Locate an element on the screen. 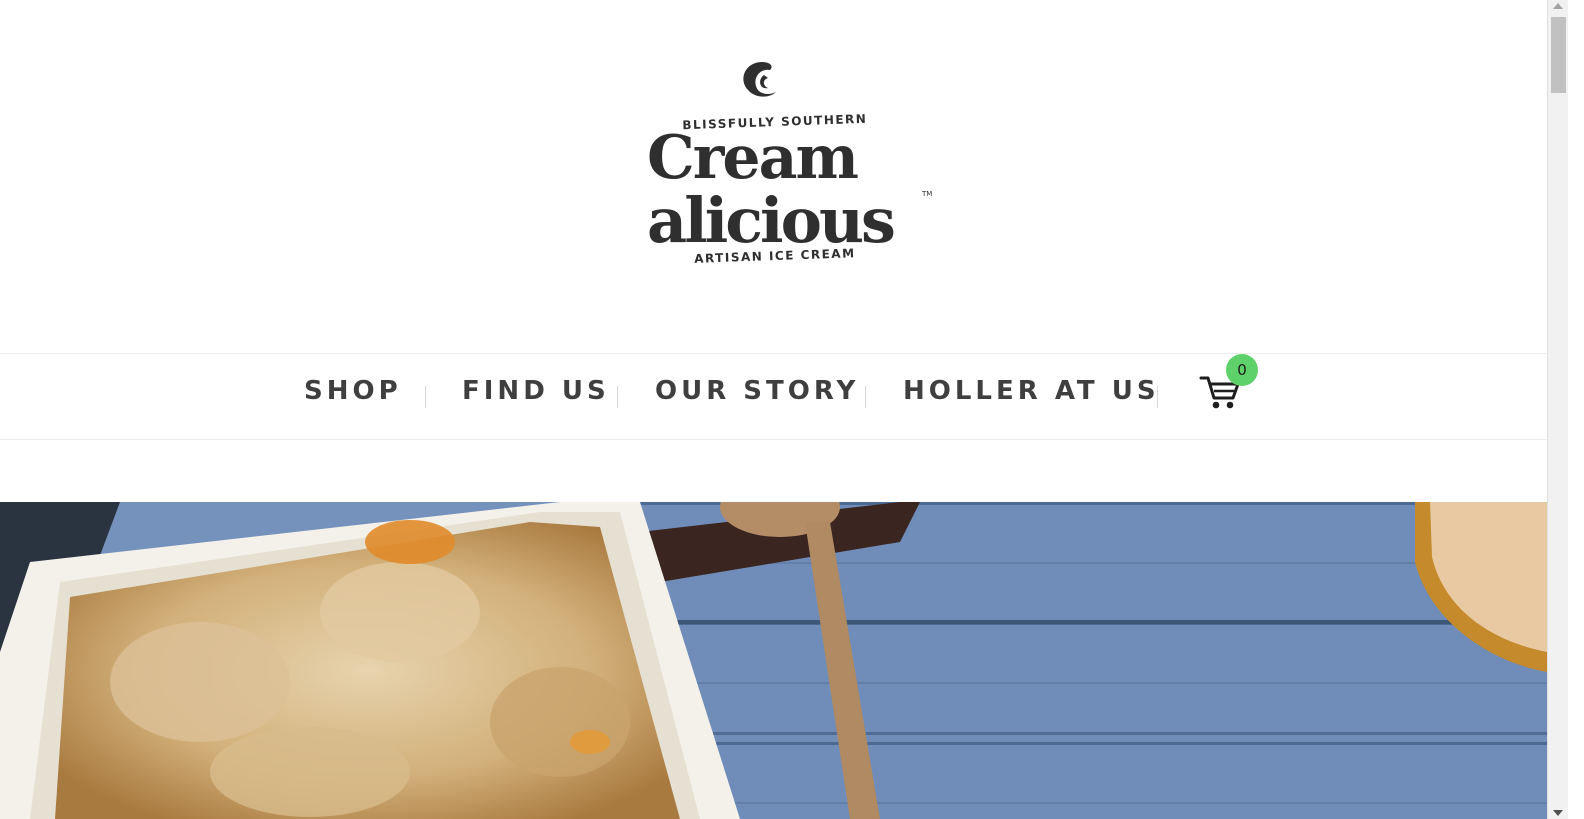 Image resolution: width=1584 pixels, height=819 pixels. scroll-down-arrow-icon is located at coordinates (1558, 813).